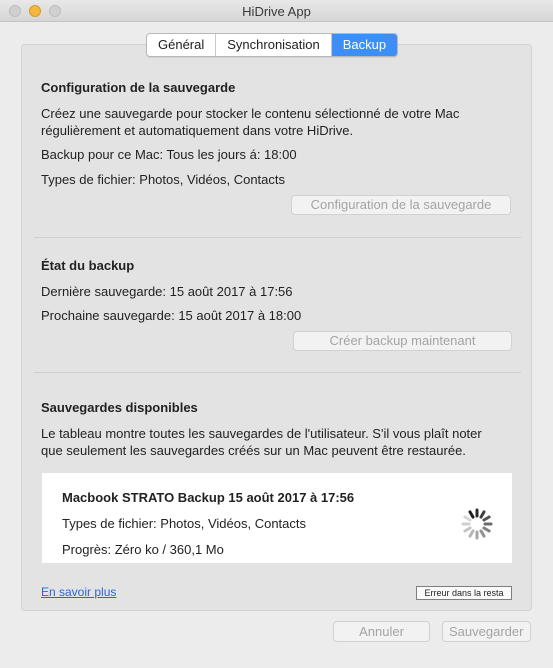  I want to click on backup-item-progress: Progrès: Zéro ko / 360,1 Mo, so click(143, 549).